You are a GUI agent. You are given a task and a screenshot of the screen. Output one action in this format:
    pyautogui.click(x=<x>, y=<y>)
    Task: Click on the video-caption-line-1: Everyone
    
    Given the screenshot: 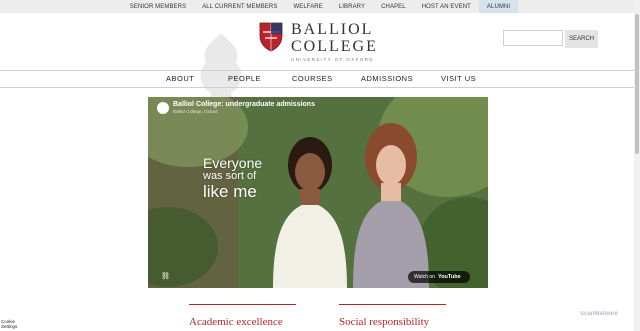 What is the action you would take?
    pyautogui.click(x=233, y=163)
    